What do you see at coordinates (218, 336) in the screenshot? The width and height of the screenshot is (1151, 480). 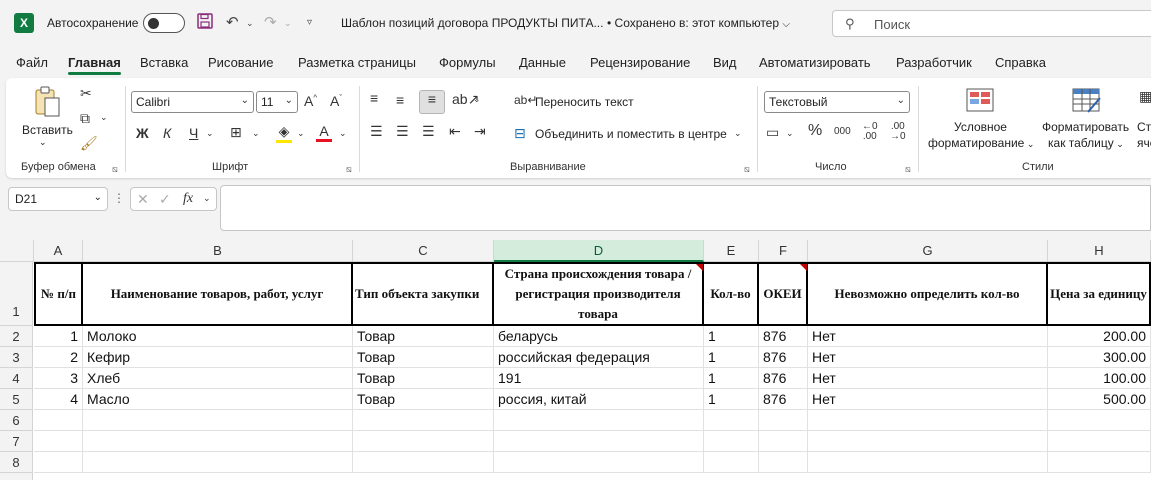 I see `cell-name: Молоко` at bounding box center [218, 336].